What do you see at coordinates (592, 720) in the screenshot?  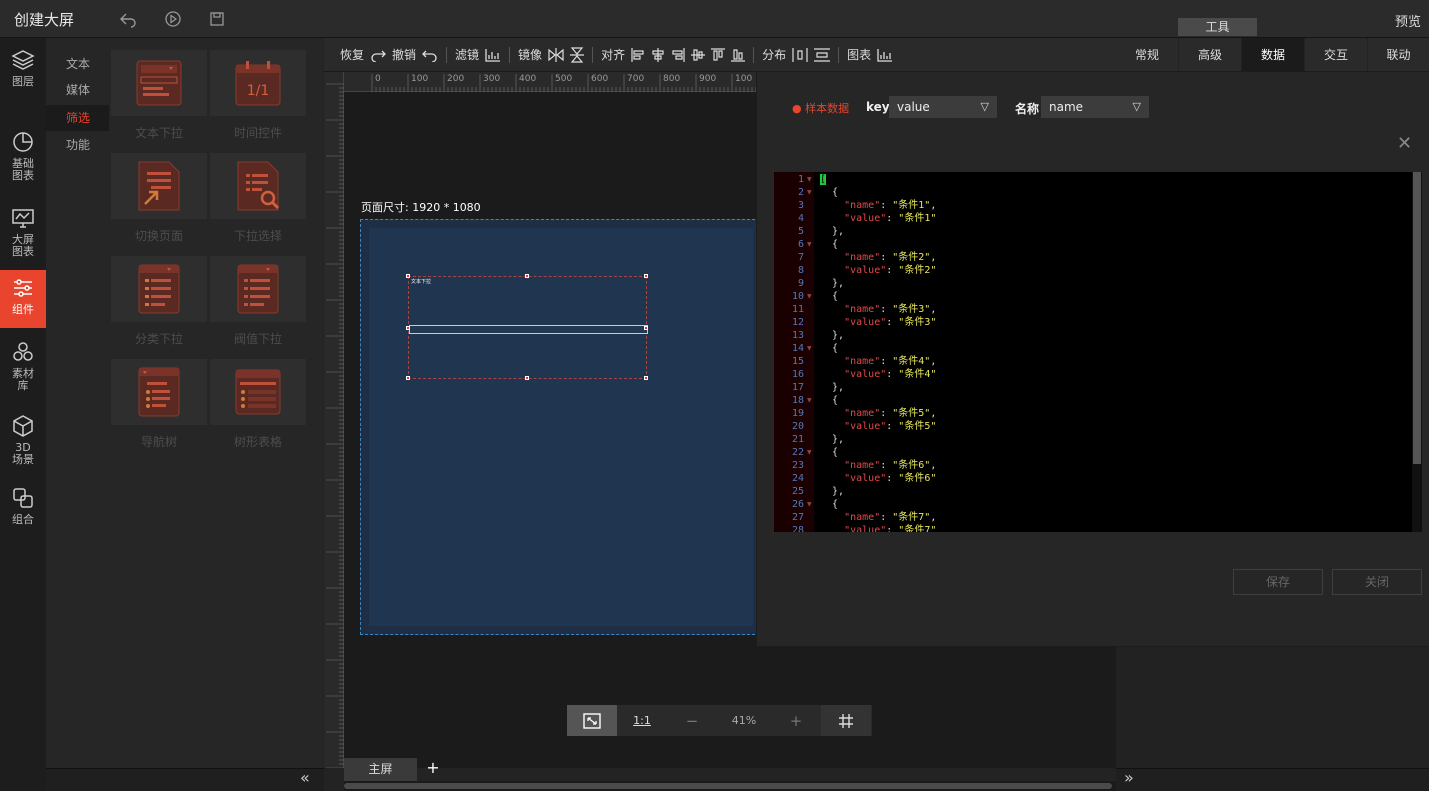 I see `fit-screen-button` at bounding box center [592, 720].